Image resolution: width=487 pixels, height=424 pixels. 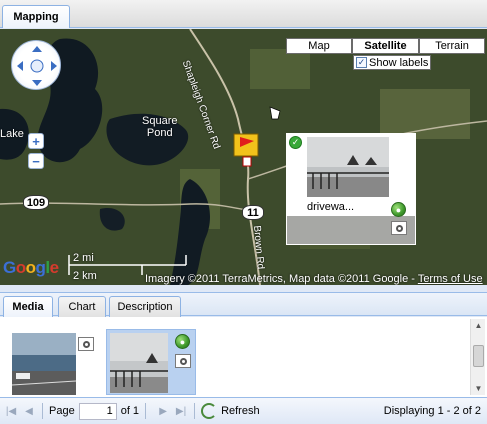 I want to click on zoom-out-button: −, so click(x=36, y=161).